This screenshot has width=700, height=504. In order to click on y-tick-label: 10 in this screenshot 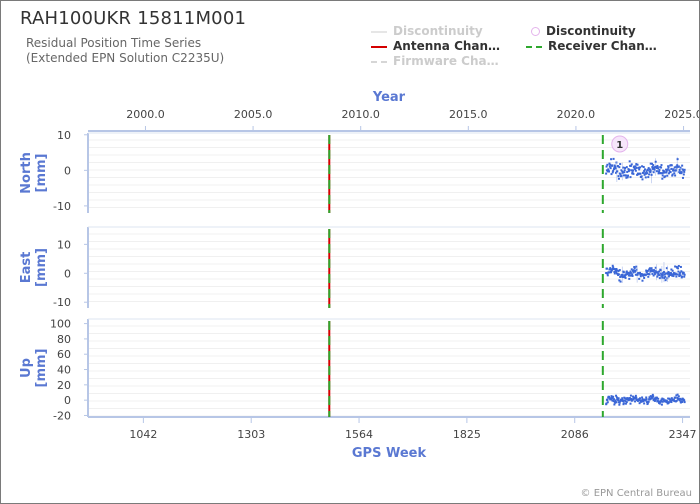, I will do `click(64, 244)`.